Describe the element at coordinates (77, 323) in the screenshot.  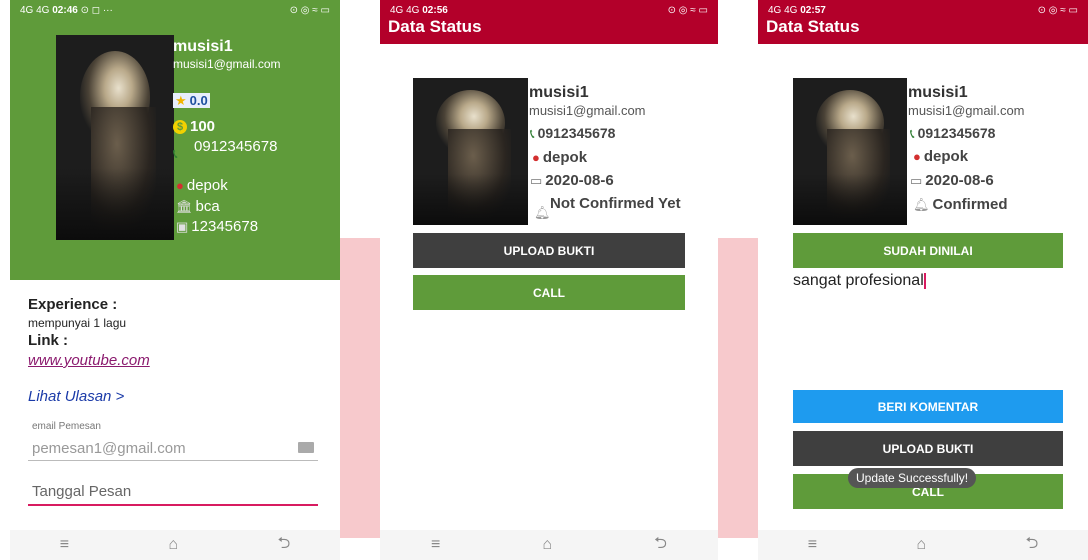
I see `experience-value: mempunyai 1 lagu` at that location.